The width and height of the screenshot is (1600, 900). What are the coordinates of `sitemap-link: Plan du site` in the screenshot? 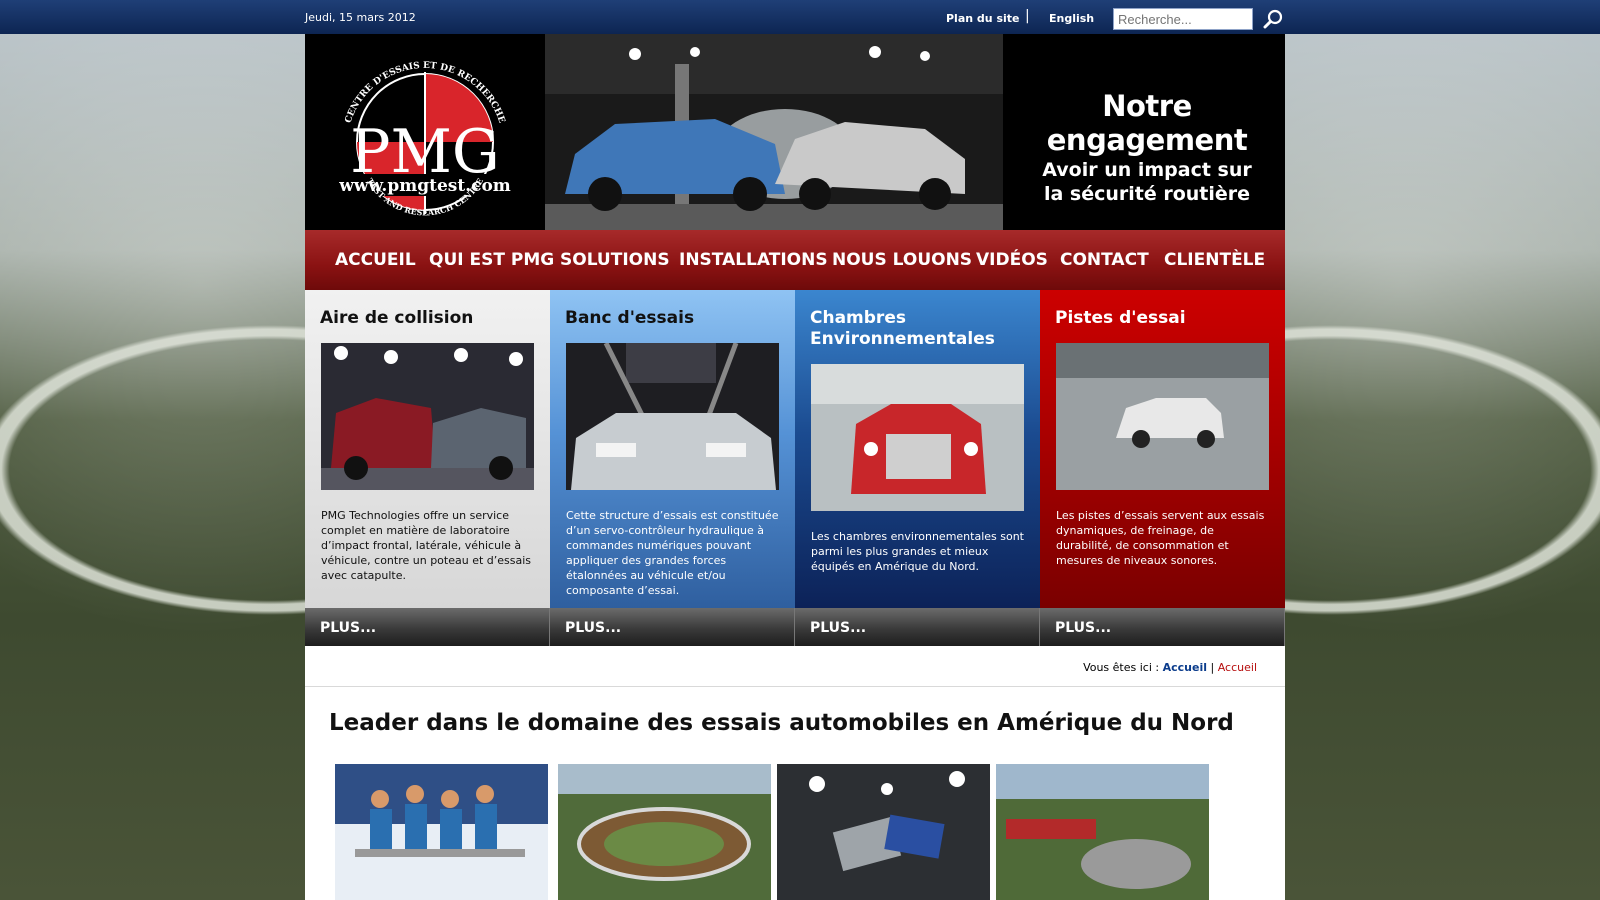 It's located at (983, 18).